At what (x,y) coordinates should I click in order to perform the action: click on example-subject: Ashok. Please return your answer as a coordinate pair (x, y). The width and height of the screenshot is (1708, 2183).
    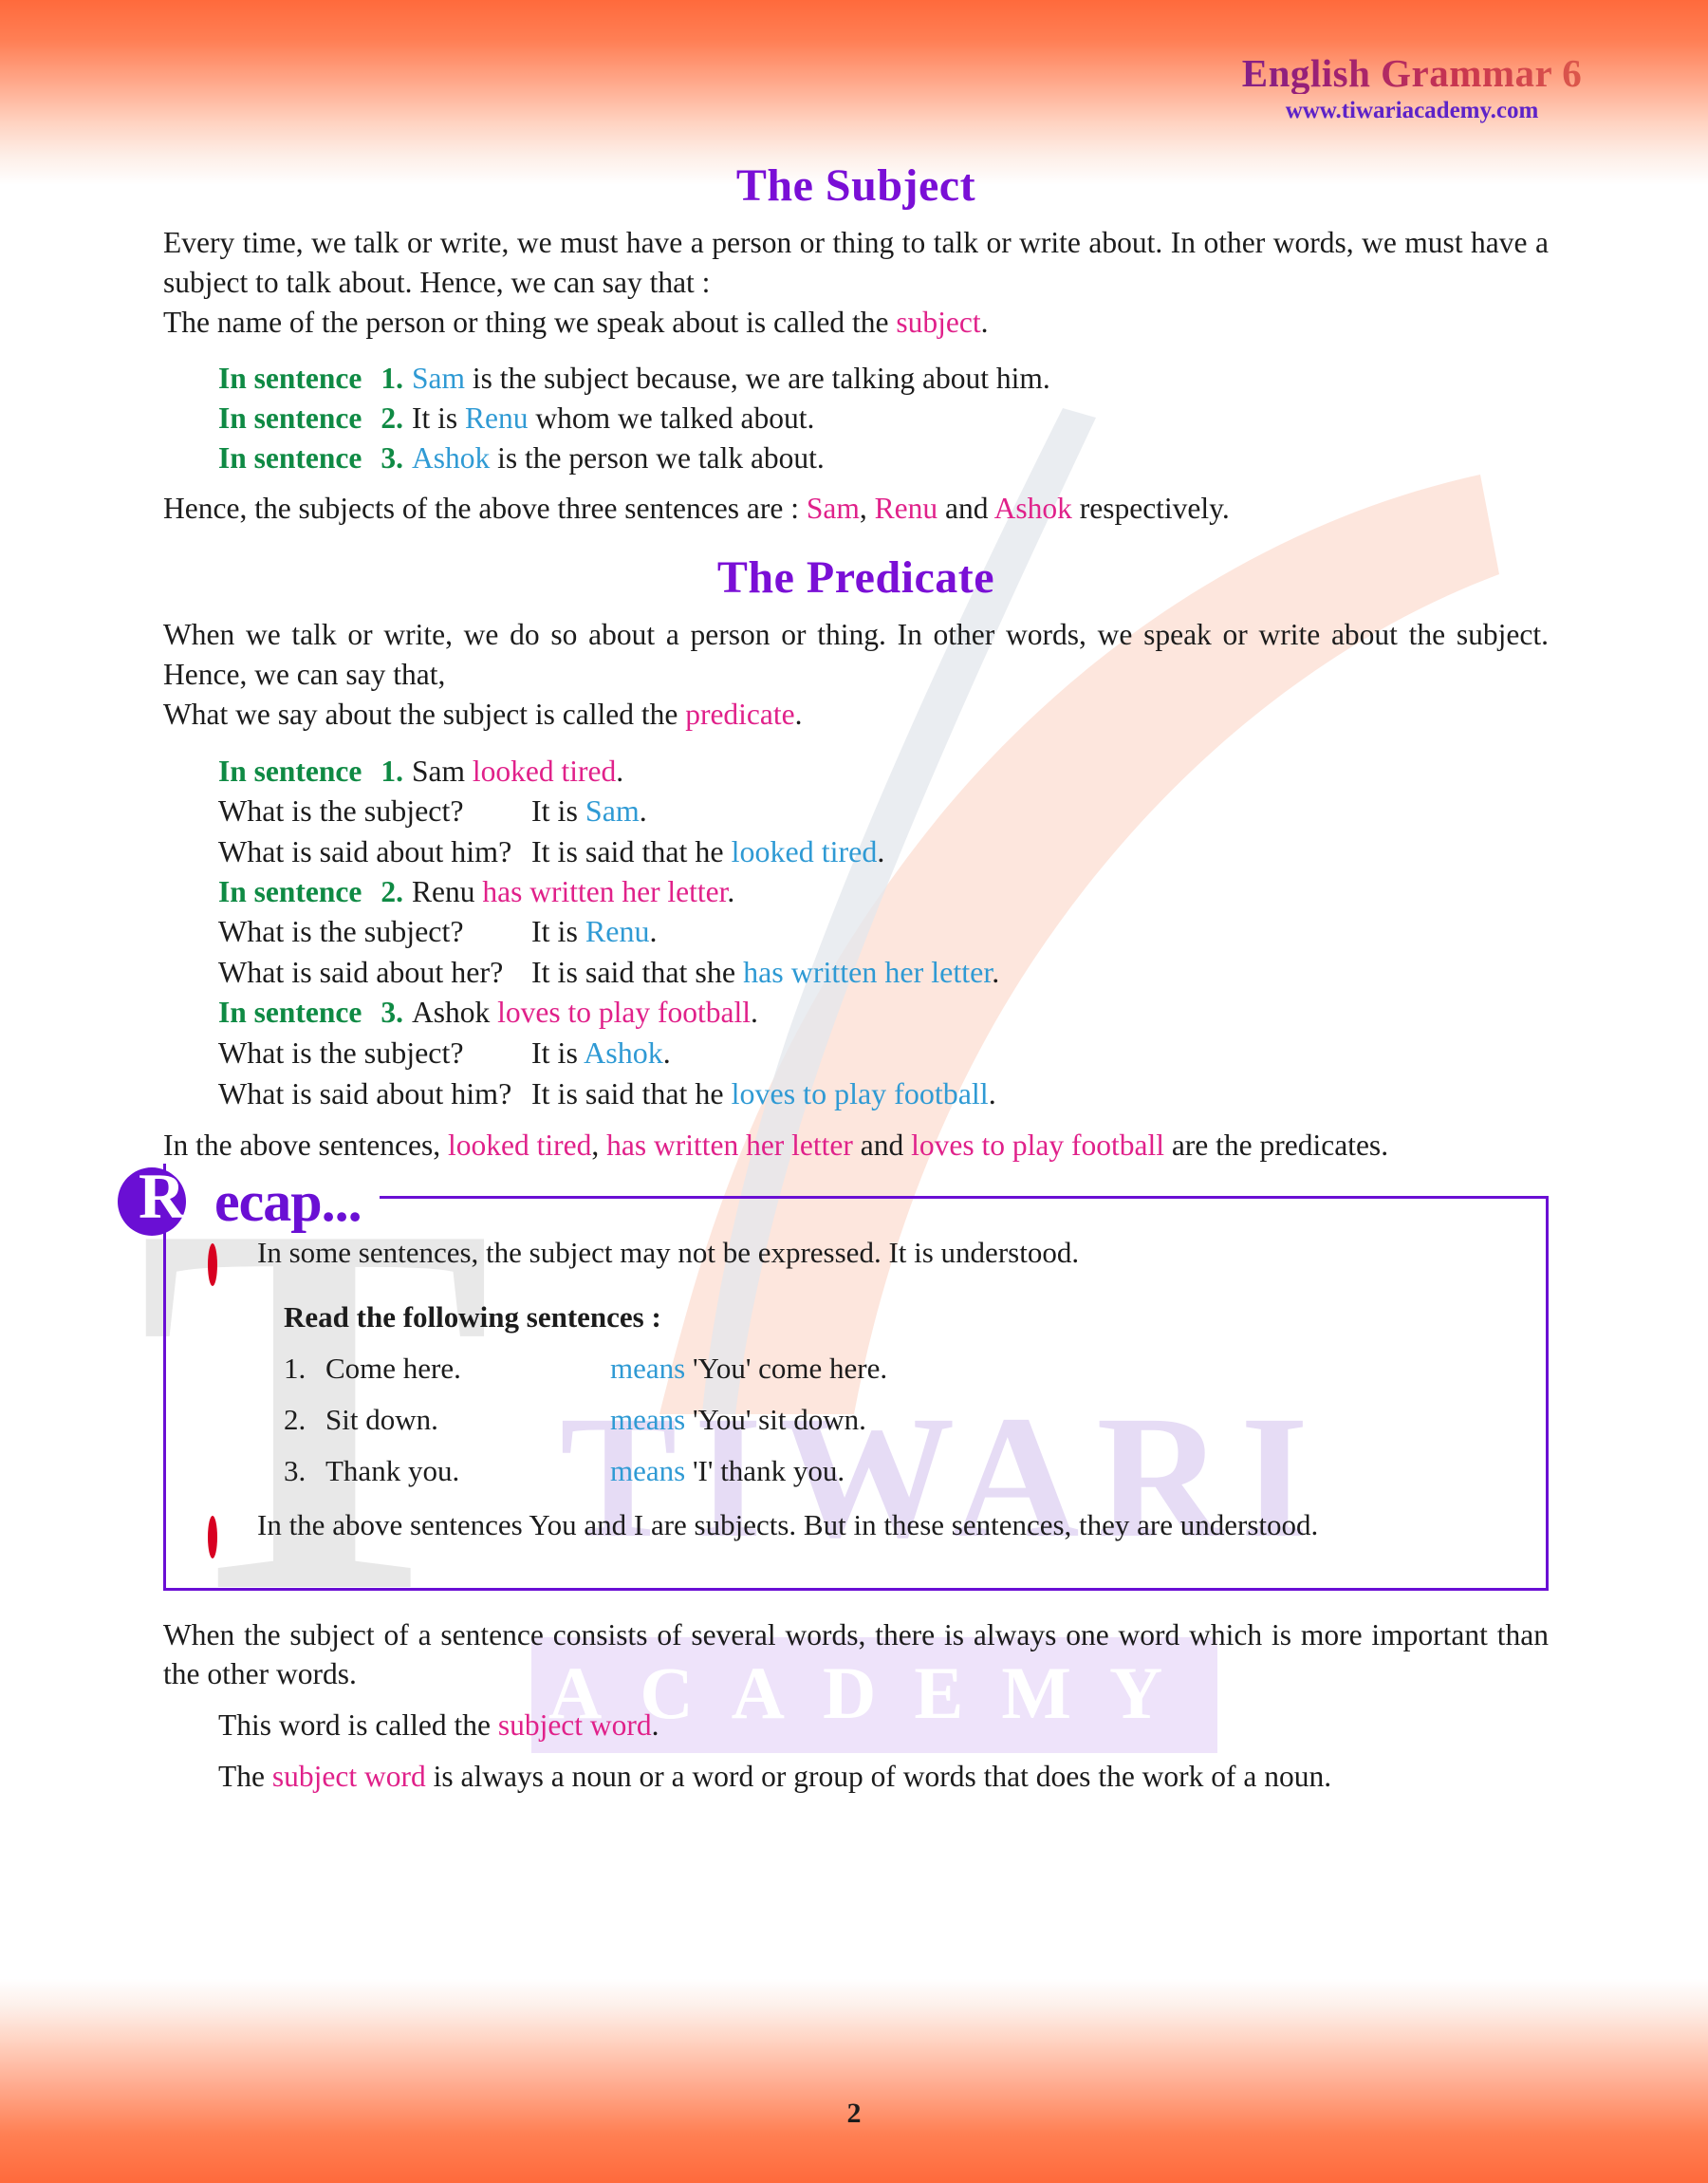
    Looking at the image, I should click on (452, 457).